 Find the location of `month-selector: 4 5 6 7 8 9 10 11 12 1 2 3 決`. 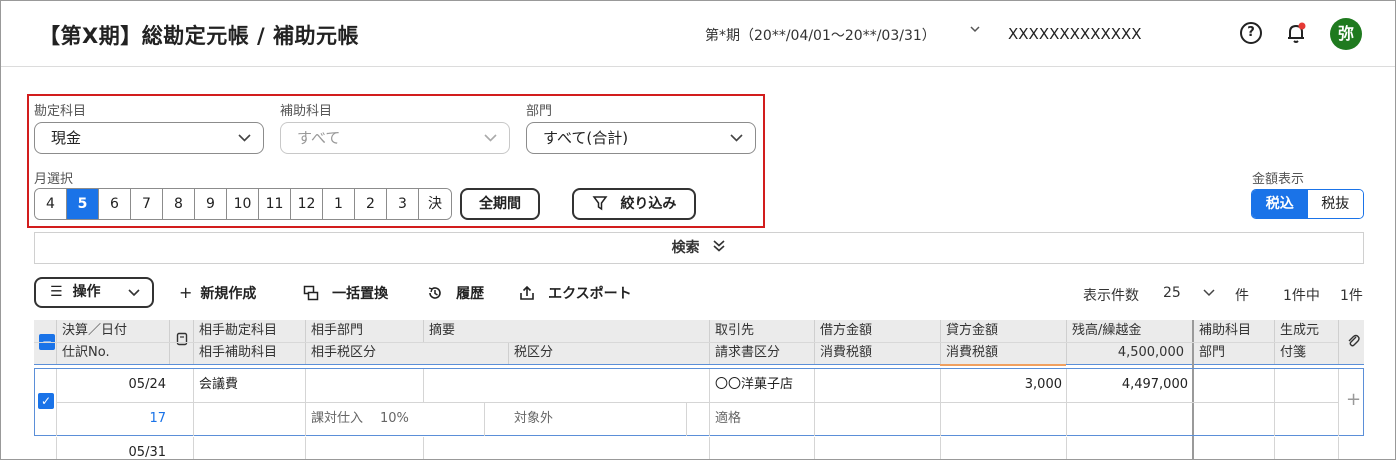

month-selector: 4 5 6 7 8 9 10 11 12 1 2 3 決 is located at coordinates (243, 204).